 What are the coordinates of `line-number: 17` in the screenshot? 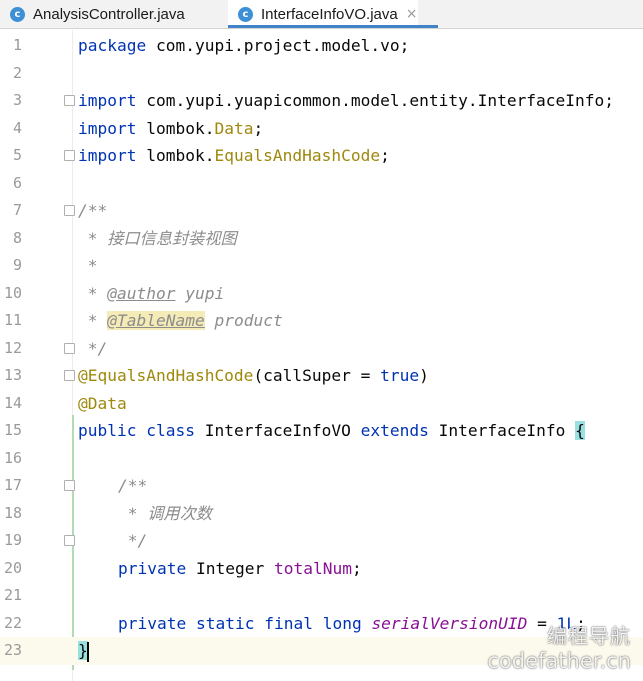 It's located at (12, 485).